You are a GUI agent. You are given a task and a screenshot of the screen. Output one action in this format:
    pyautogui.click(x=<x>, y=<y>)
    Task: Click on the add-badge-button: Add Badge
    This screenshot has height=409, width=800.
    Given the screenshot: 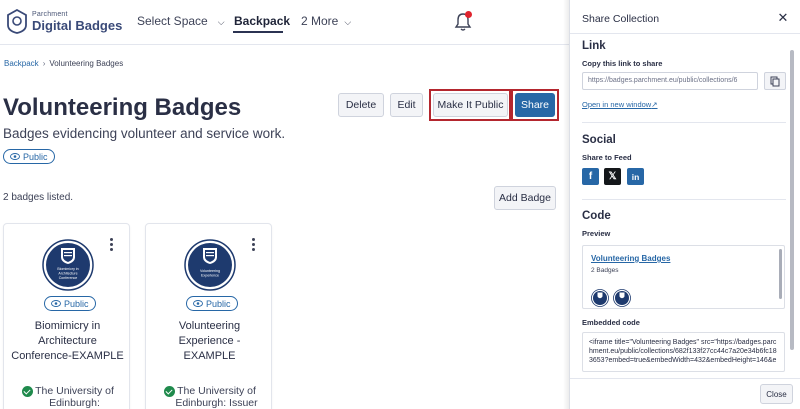 What is the action you would take?
    pyautogui.click(x=525, y=198)
    